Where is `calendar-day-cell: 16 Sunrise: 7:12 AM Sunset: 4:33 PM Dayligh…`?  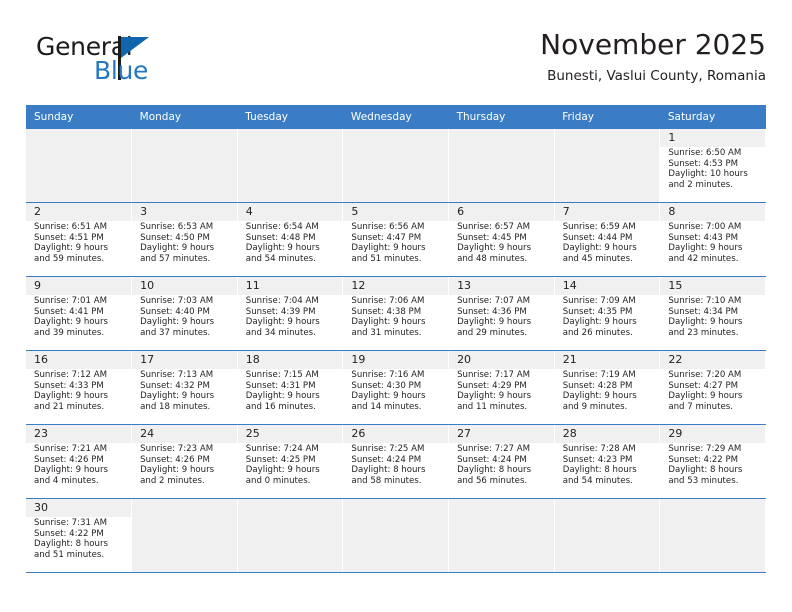 calendar-day-cell: 16 Sunrise: 7:12 AM Sunset: 4:33 PM Dayligh… is located at coordinates (79, 387).